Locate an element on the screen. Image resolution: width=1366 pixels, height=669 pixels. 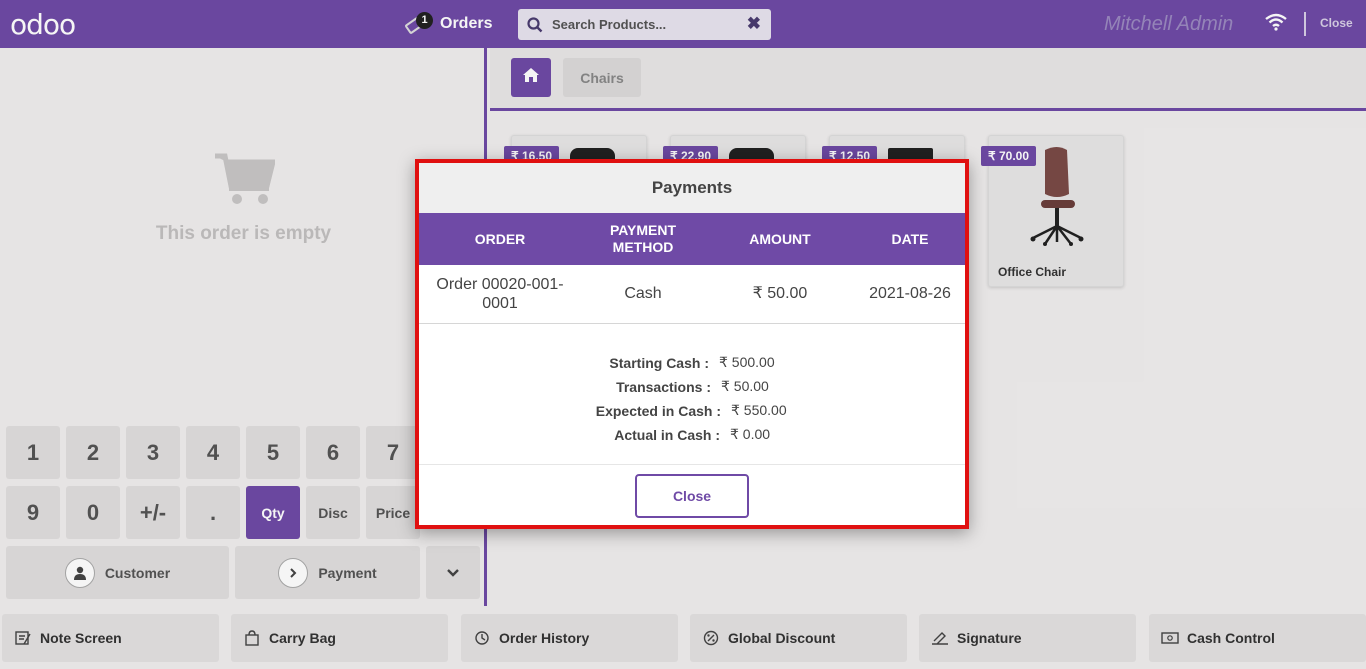
transactions-row: Transactions : ₹ 50.00 is located at coordinates (692, 387).